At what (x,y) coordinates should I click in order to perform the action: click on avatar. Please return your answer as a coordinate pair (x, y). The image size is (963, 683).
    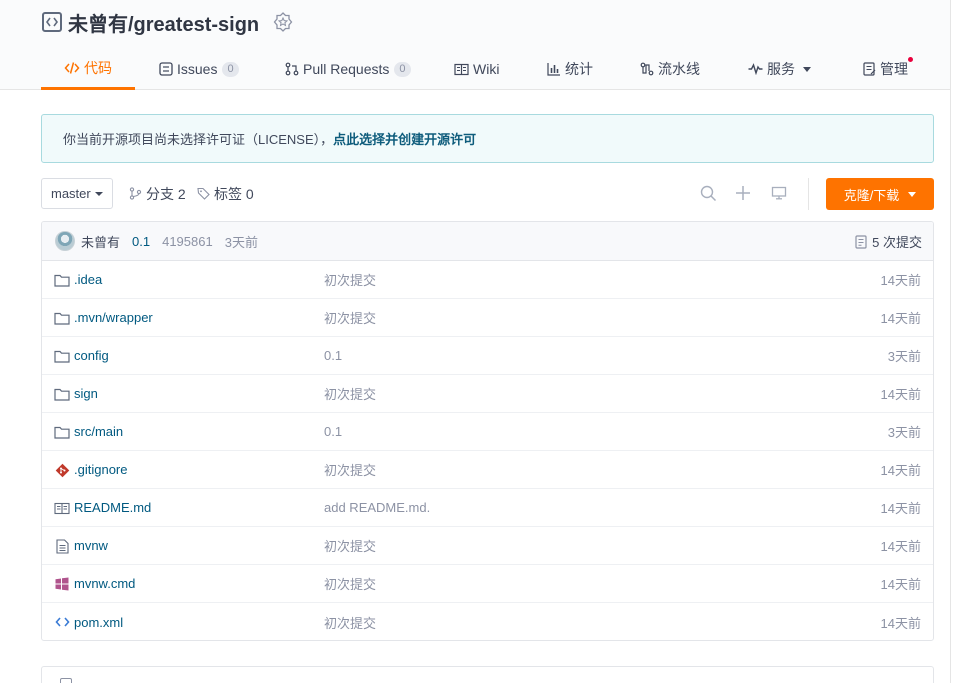
    Looking at the image, I should click on (65, 241).